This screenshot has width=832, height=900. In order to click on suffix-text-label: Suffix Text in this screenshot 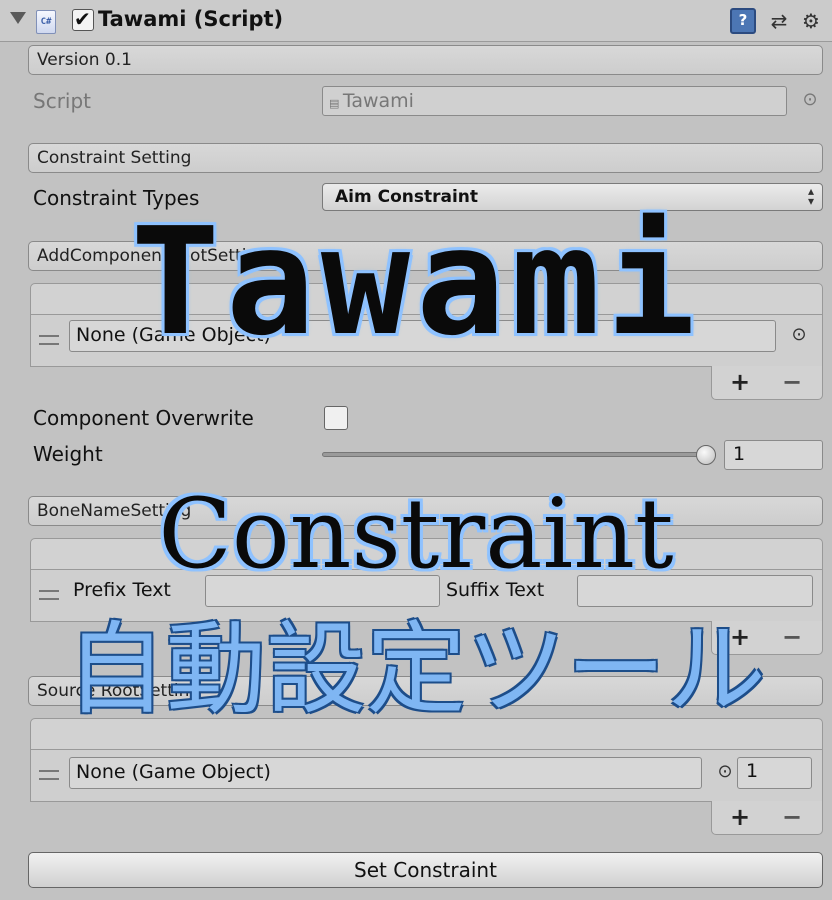, I will do `click(495, 590)`.